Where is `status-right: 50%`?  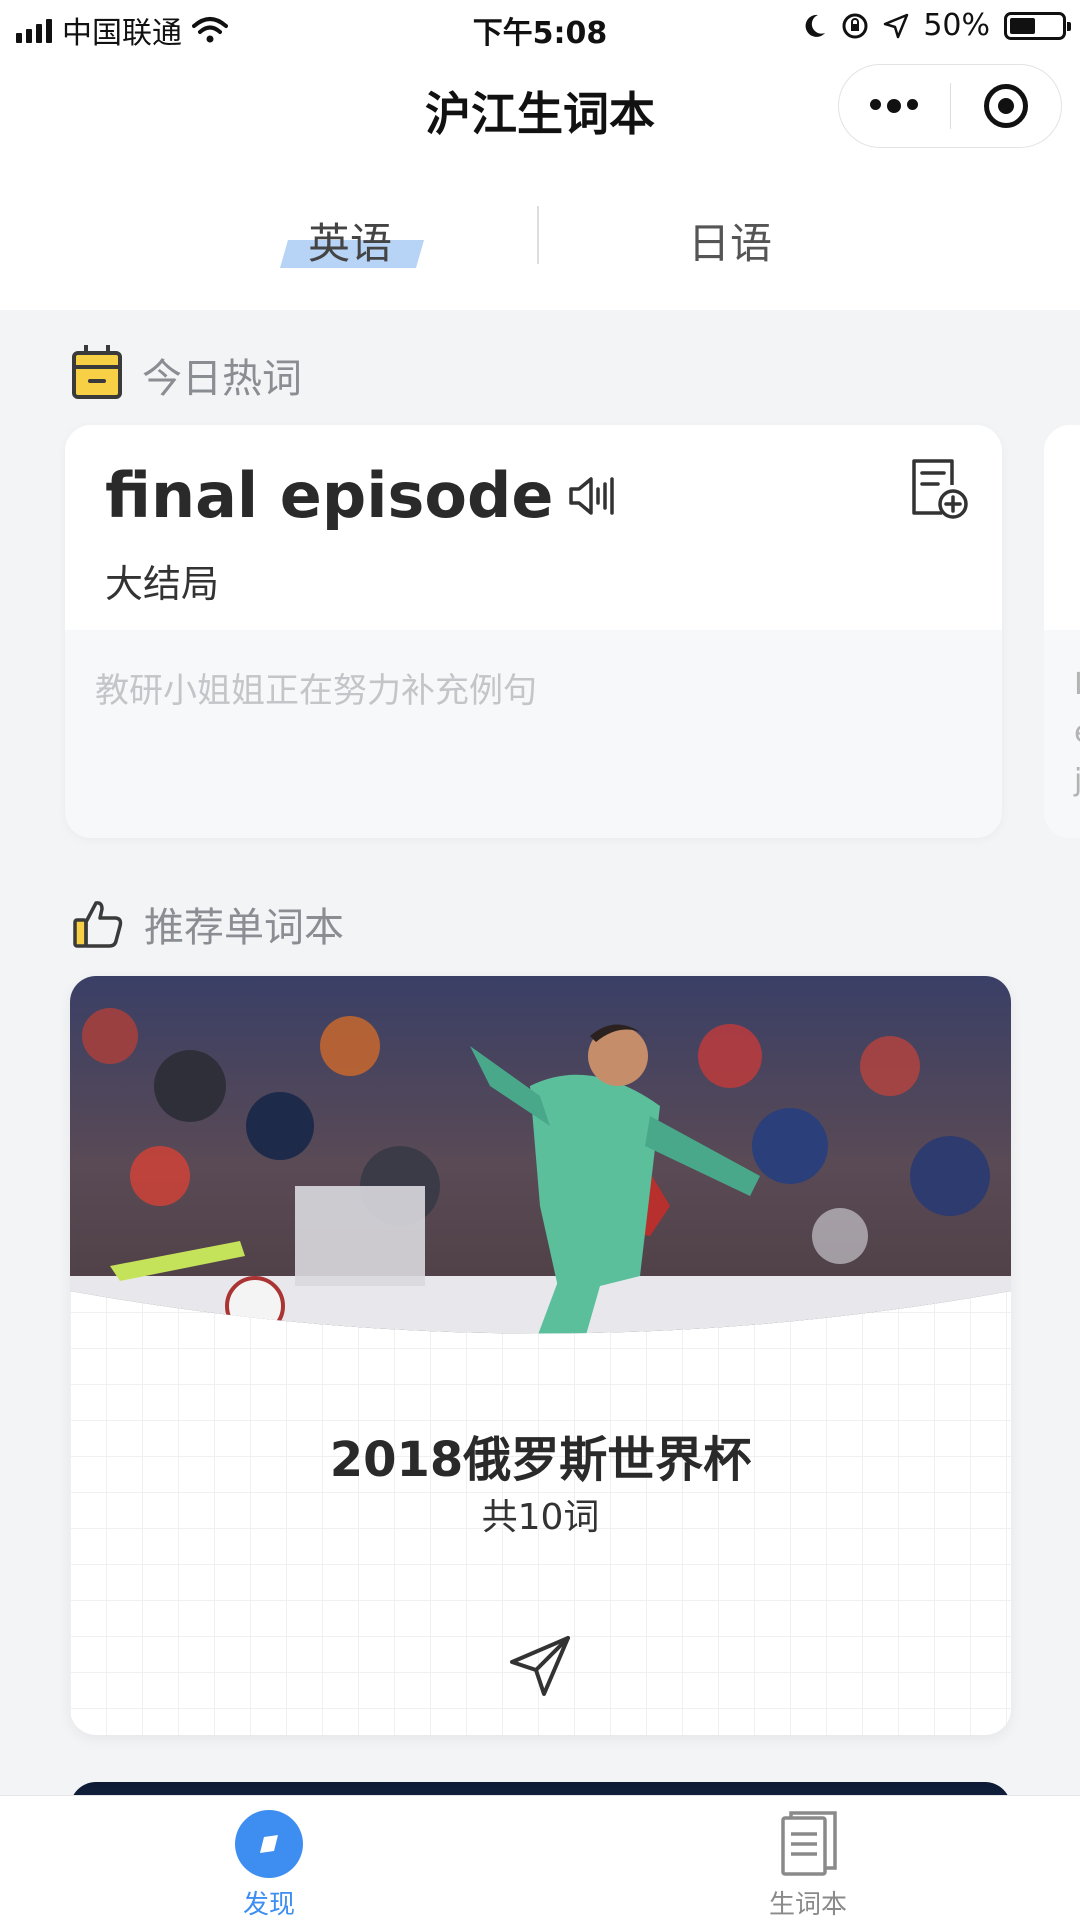 status-right: 50% is located at coordinates (937, 25).